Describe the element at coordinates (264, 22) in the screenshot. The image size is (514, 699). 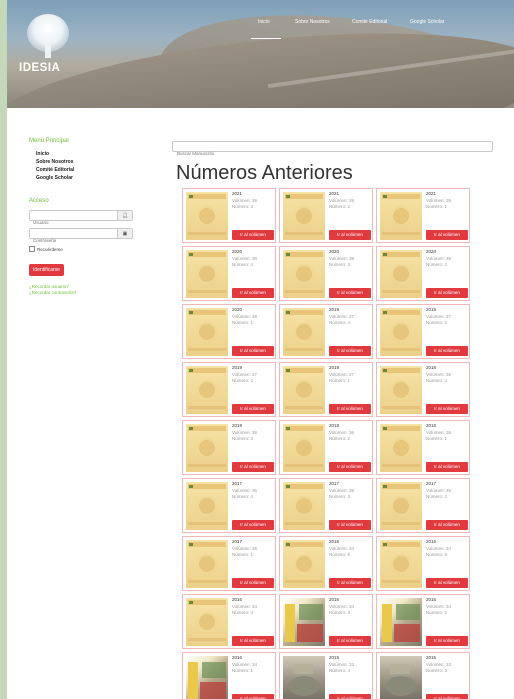
I see `nav-item-inicio: Inicio` at that location.